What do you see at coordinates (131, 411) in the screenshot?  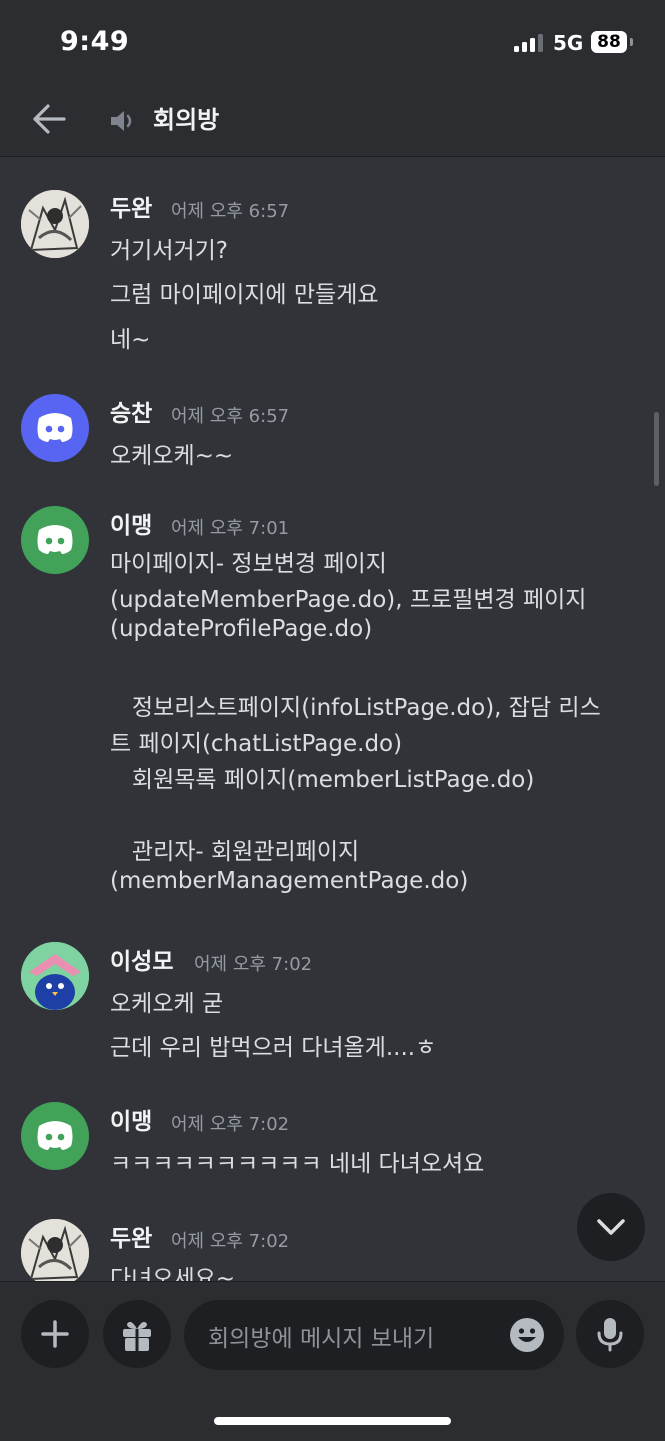 I see `author-name: 승찬` at bounding box center [131, 411].